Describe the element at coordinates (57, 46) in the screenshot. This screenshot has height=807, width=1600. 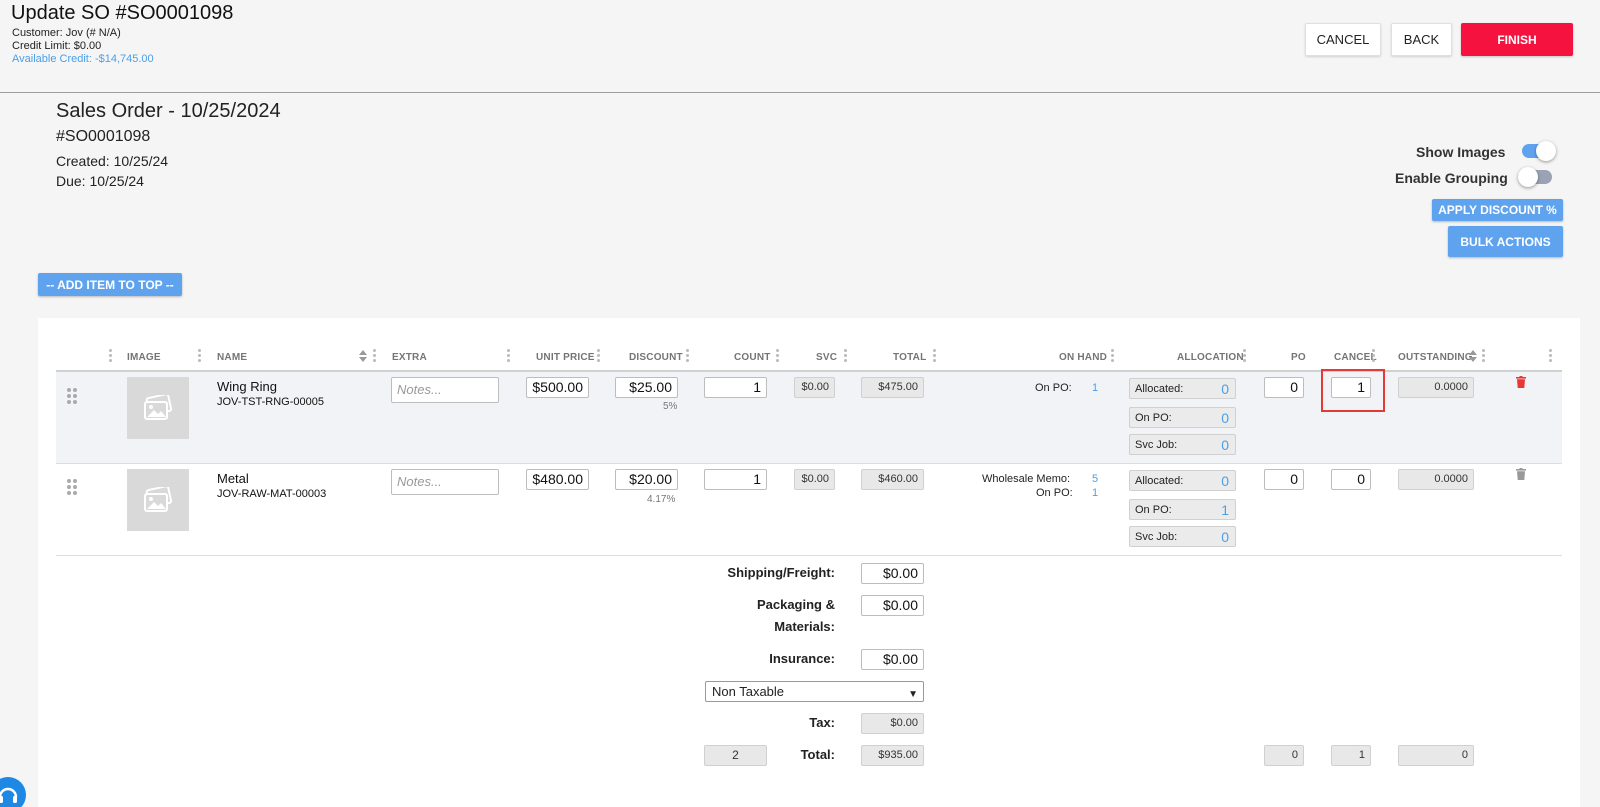
I see `credit-limit: Credit Limit: $0.00` at that location.